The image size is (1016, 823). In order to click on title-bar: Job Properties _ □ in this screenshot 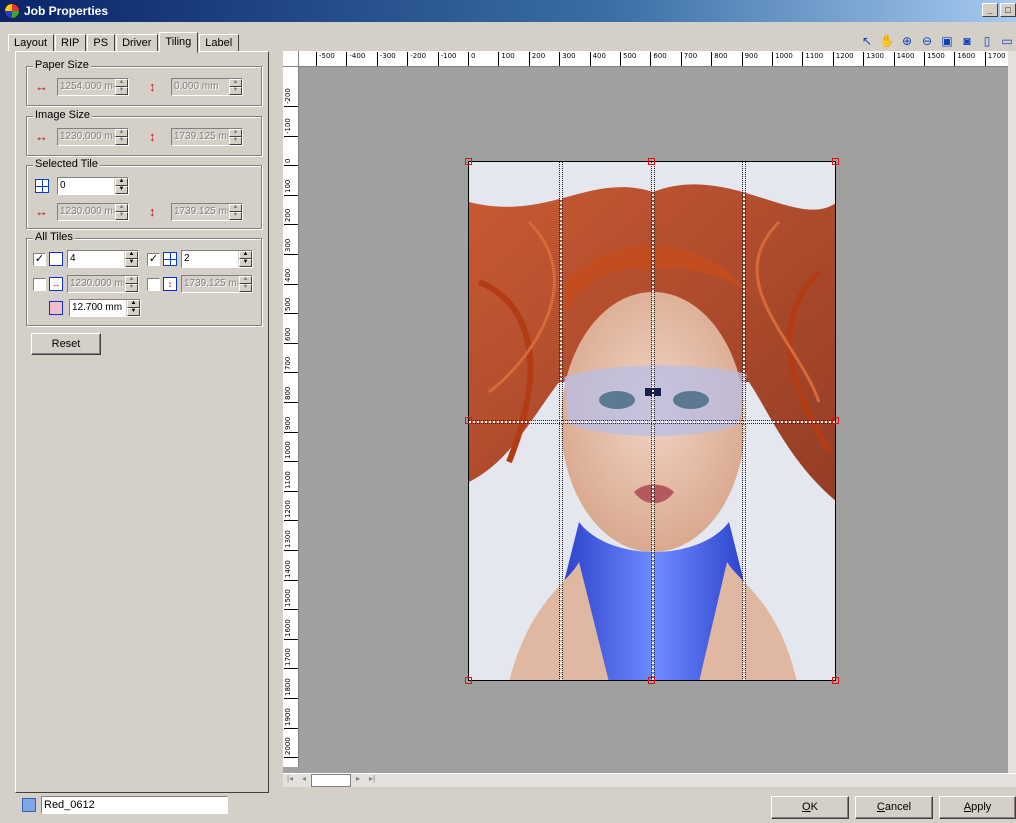, I will do `click(508, 11)`.